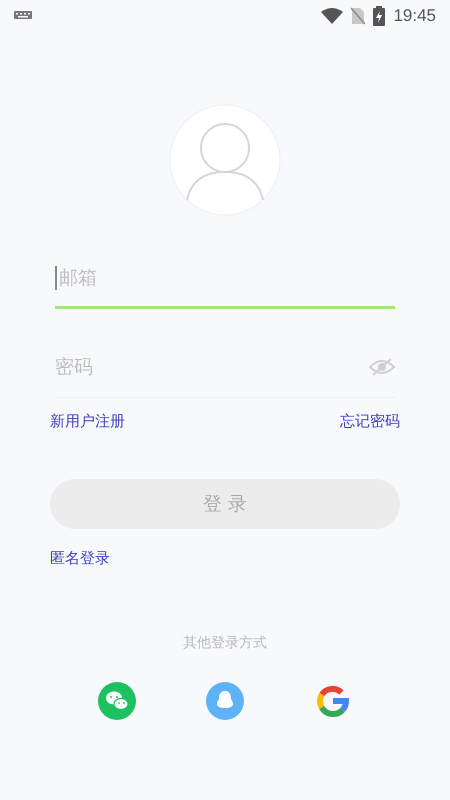  What do you see at coordinates (358, 16) in the screenshot?
I see `no-sim-icon` at bounding box center [358, 16].